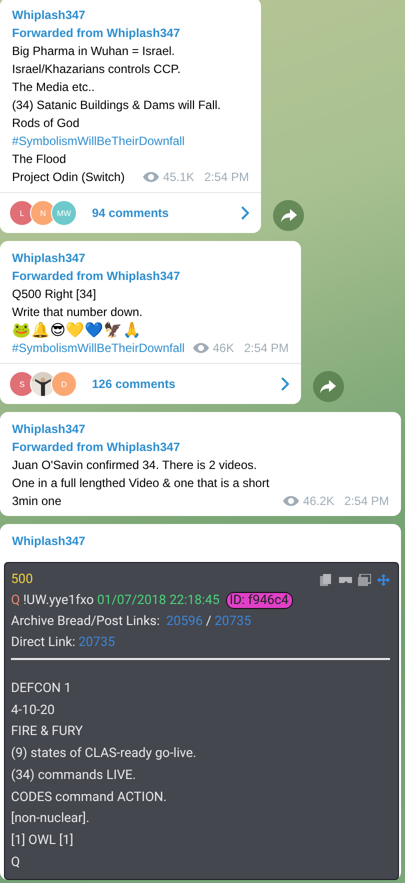  What do you see at coordinates (39, 159) in the screenshot?
I see `message-text: The Flood` at bounding box center [39, 159].